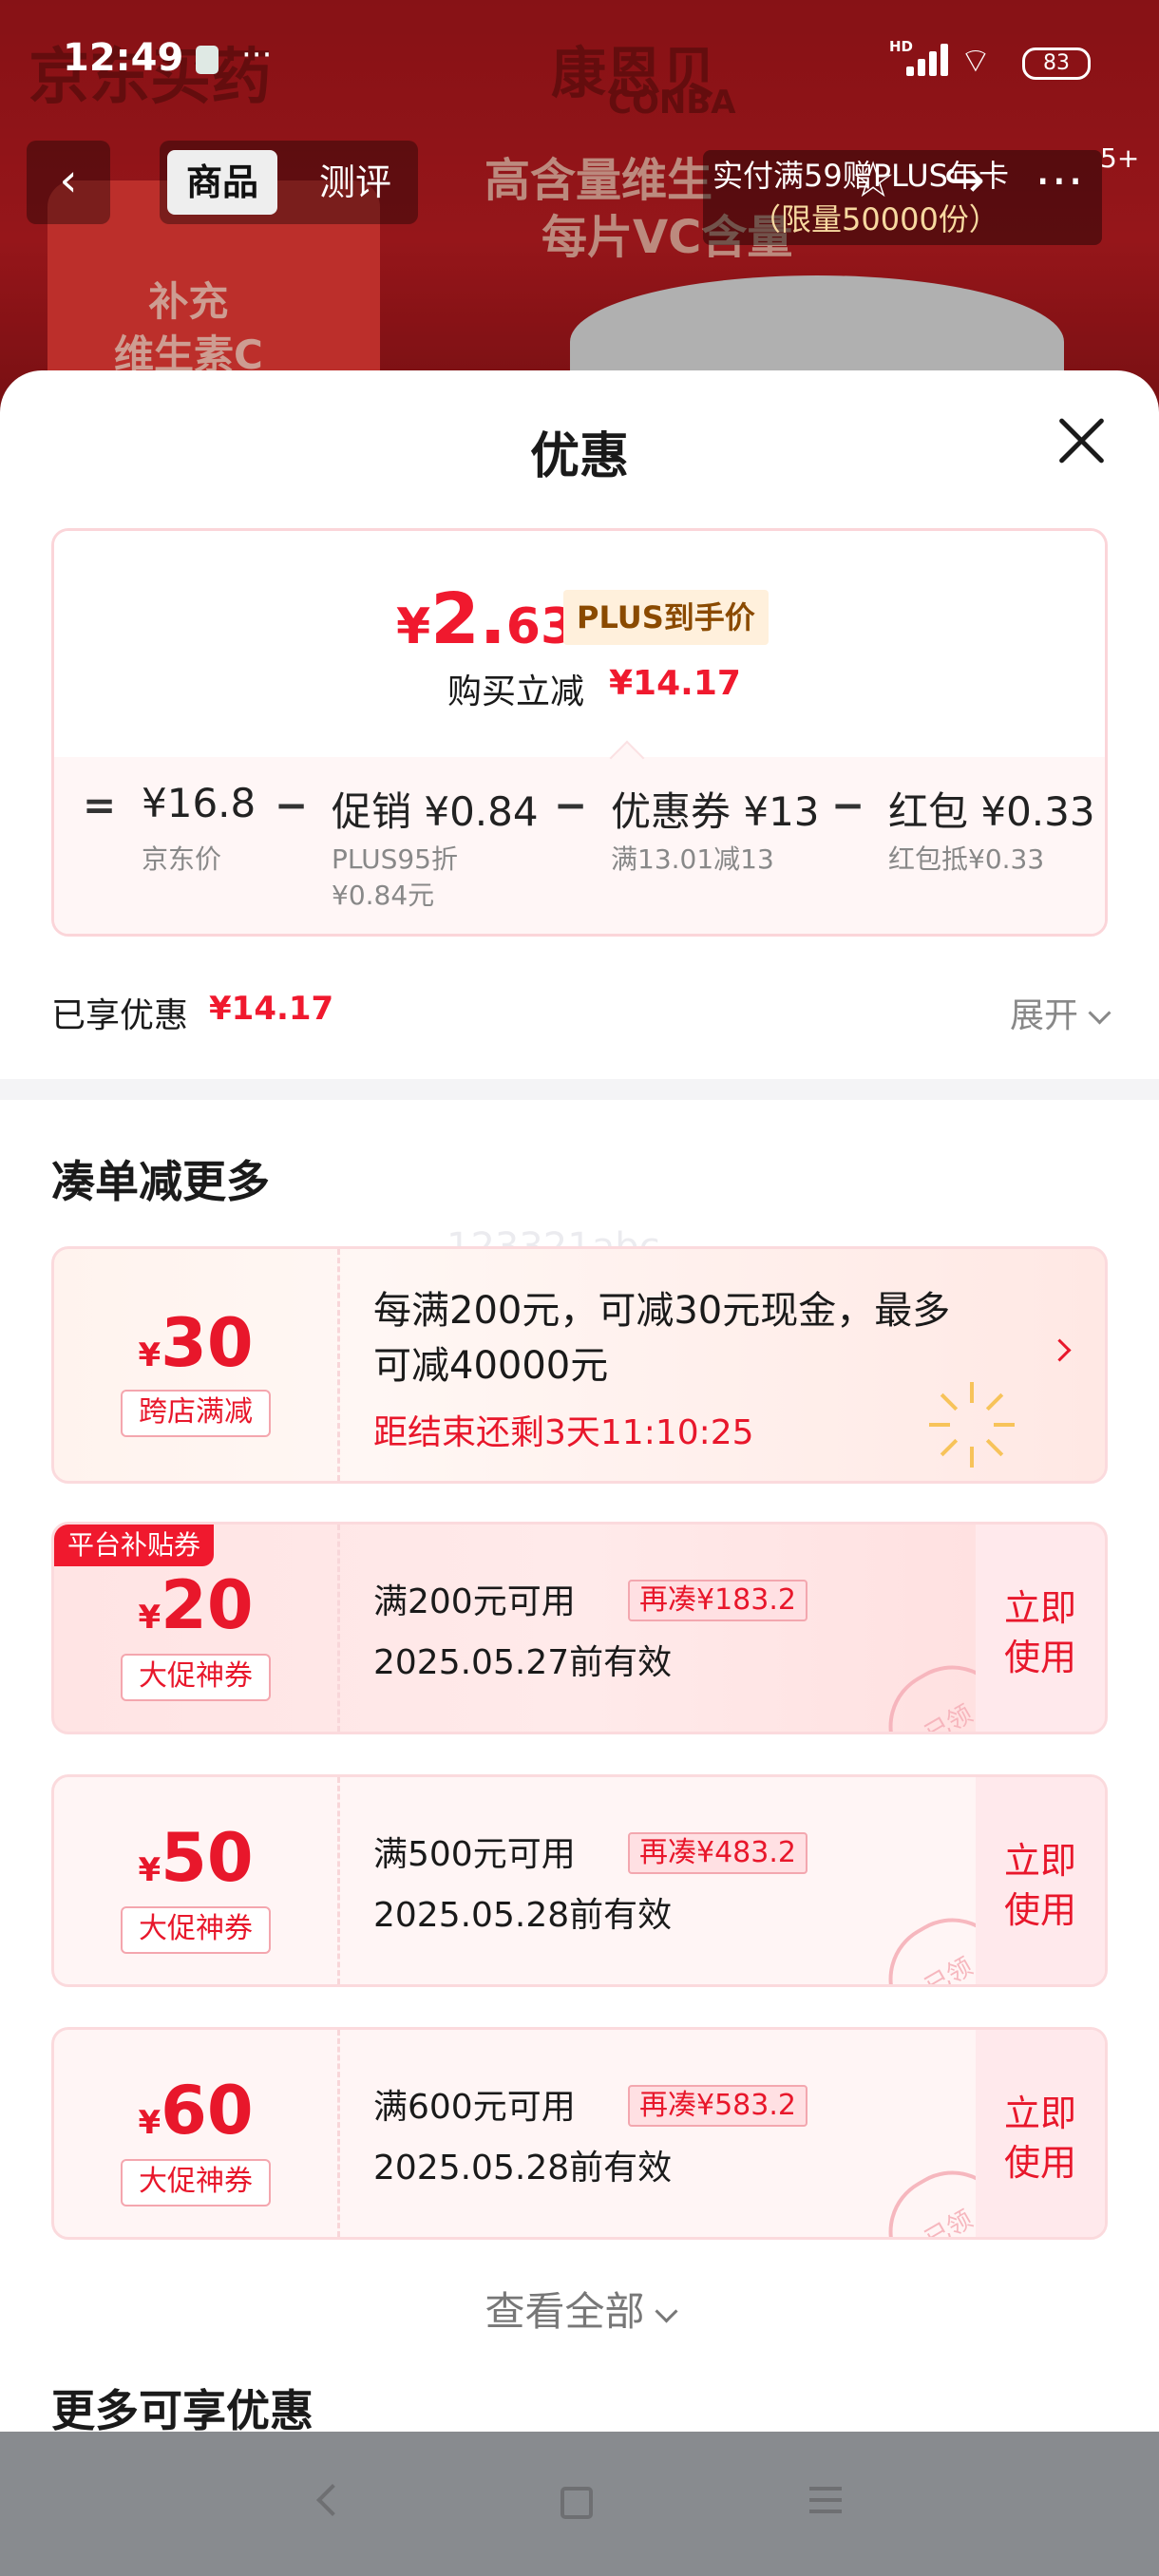  I want to click on platform-subsidy-badge: 平台补贴券, so click(134, 1545).